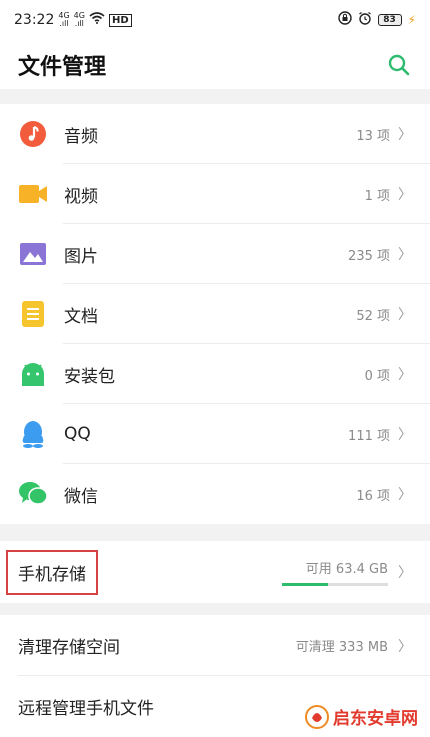 This screenshot has height=737, width=430. What do you see at coordinates (81, 256) in the screenshot?
I see `category-label: 图片` at bounding box center [81, 256].